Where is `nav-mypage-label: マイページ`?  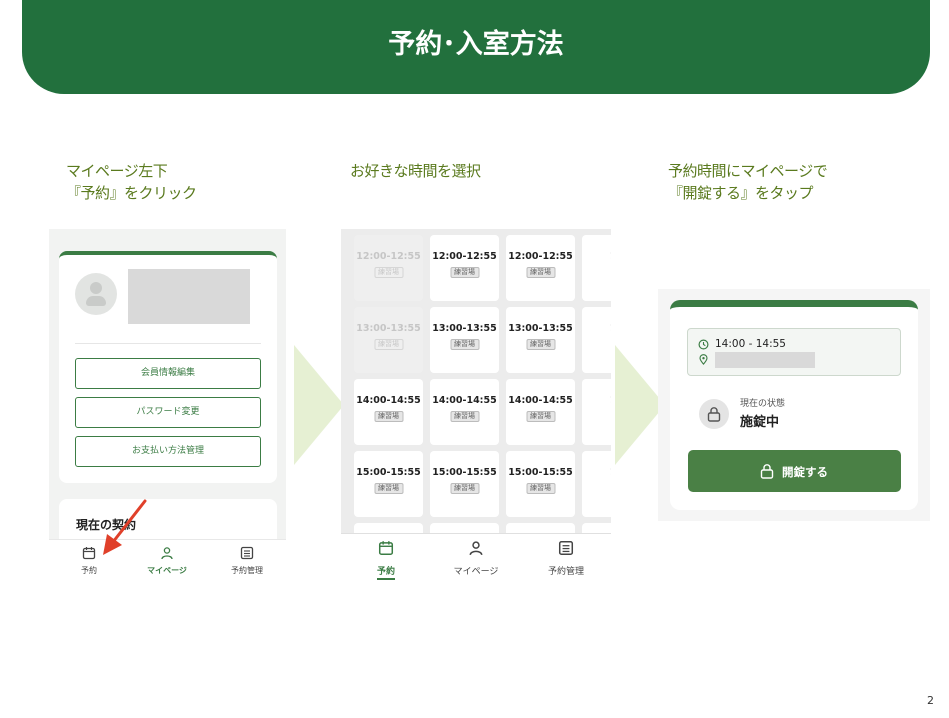 nav-mypage-label: マイページ is located at coordinates (476, 572).